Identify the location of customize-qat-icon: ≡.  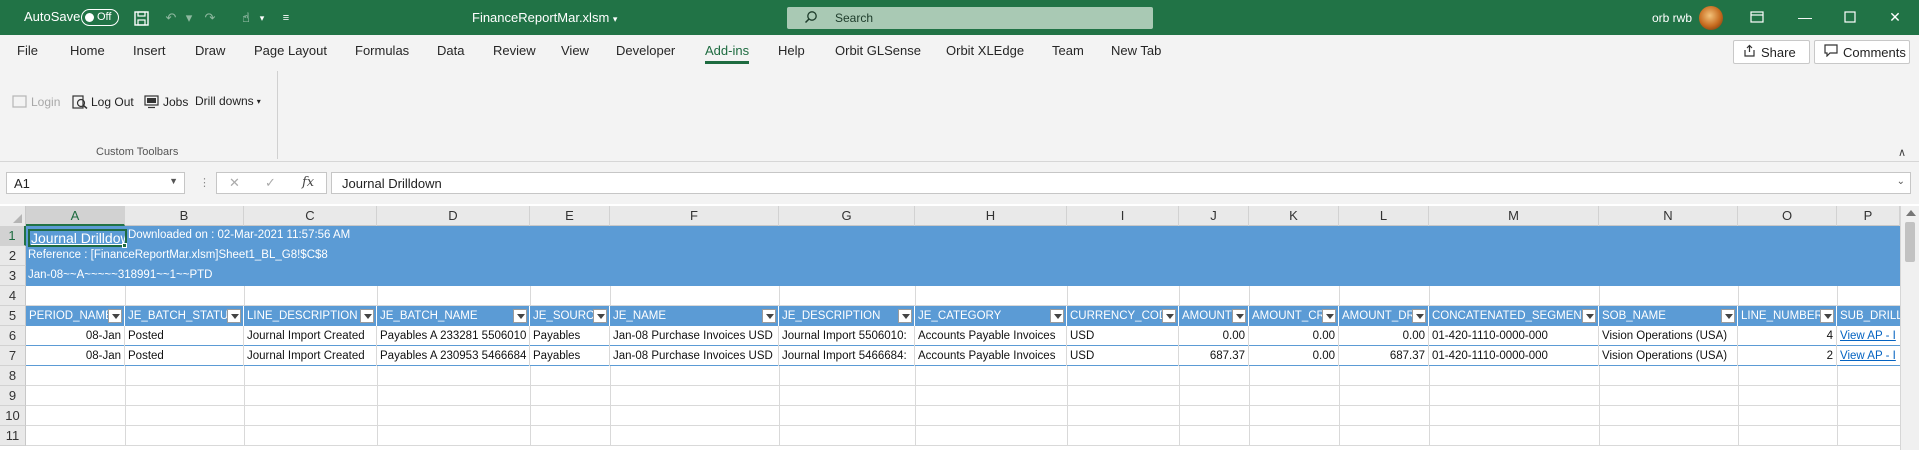
(286, 18).